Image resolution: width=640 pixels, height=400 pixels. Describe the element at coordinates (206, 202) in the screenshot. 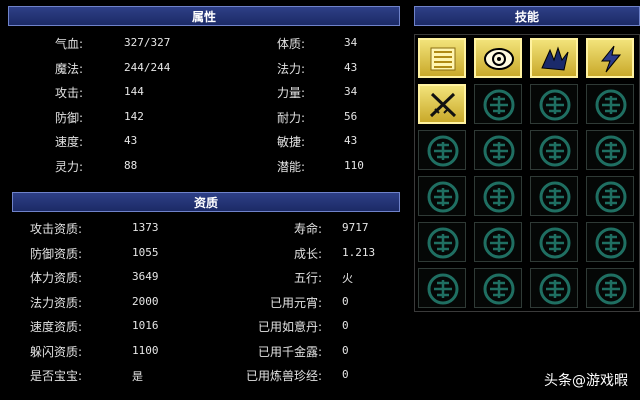

I see `aptitude-header: 资质` at that location.